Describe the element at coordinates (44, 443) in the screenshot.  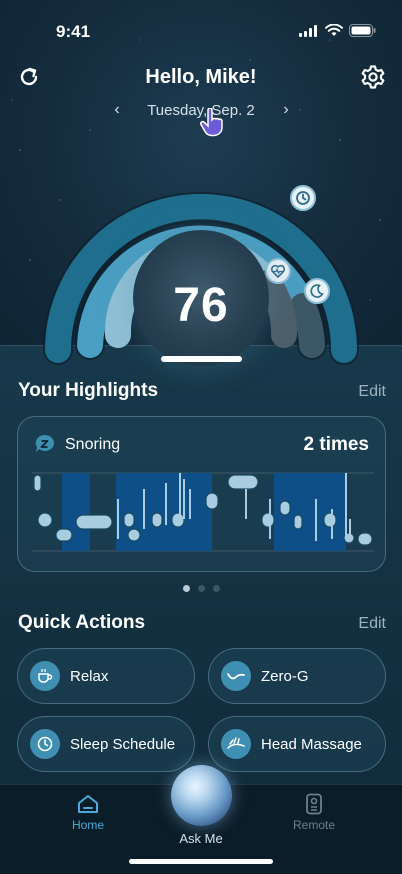
I see `snore-icon` at that location.